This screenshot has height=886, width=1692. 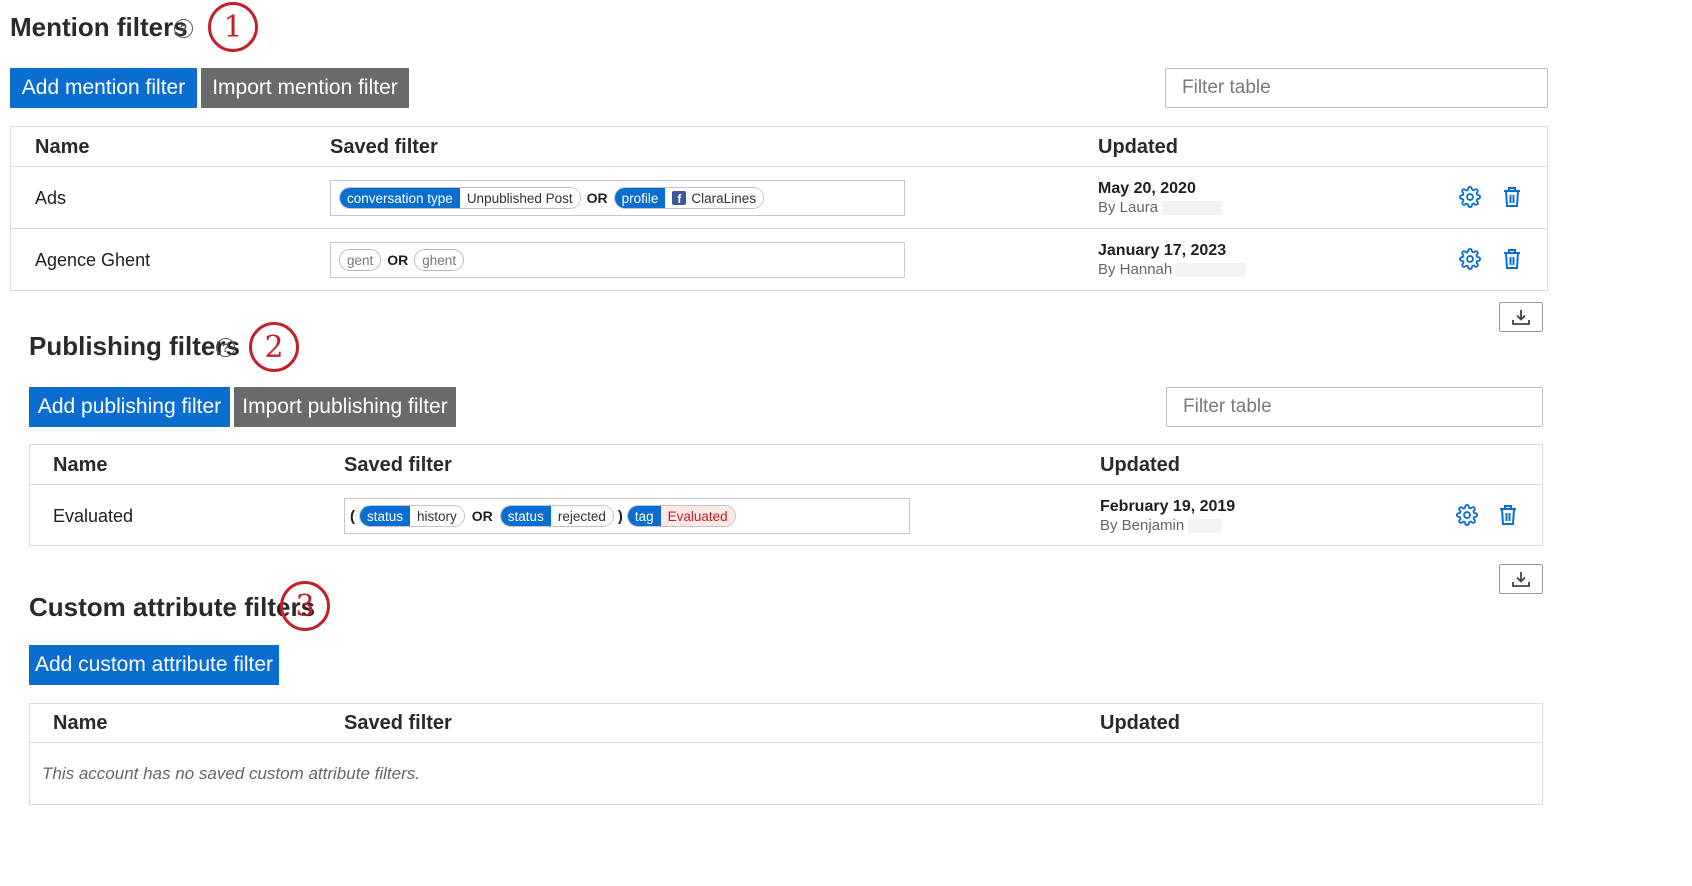 What do you see at coordinates (172, 607) in the screenshot?
I see `custom-attribute-filters-title: Custom attribute filters` at bounding box center [172, 607].